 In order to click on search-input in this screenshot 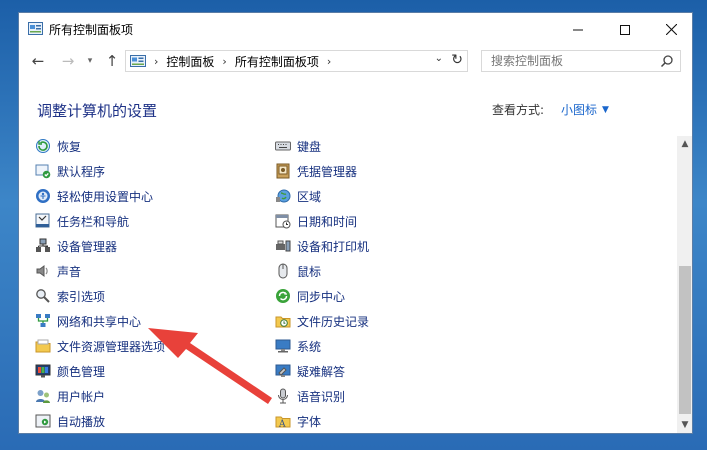, I will do `click(576, 61)`.